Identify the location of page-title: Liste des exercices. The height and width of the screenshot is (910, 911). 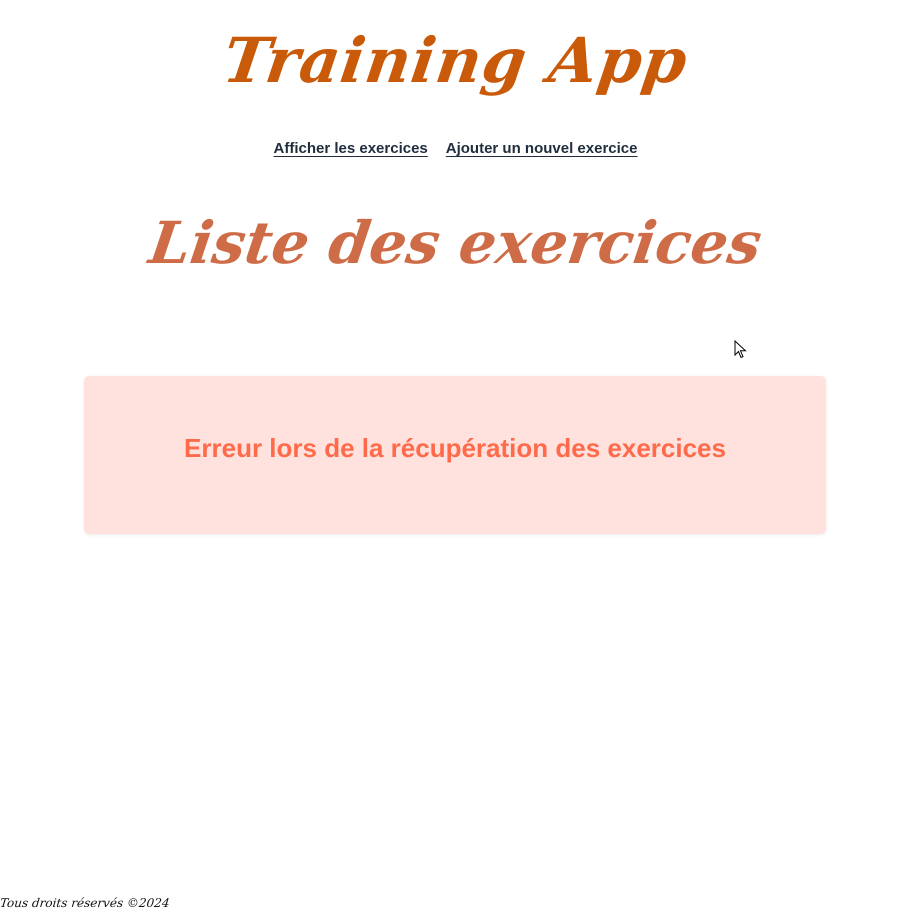
(455, 243).